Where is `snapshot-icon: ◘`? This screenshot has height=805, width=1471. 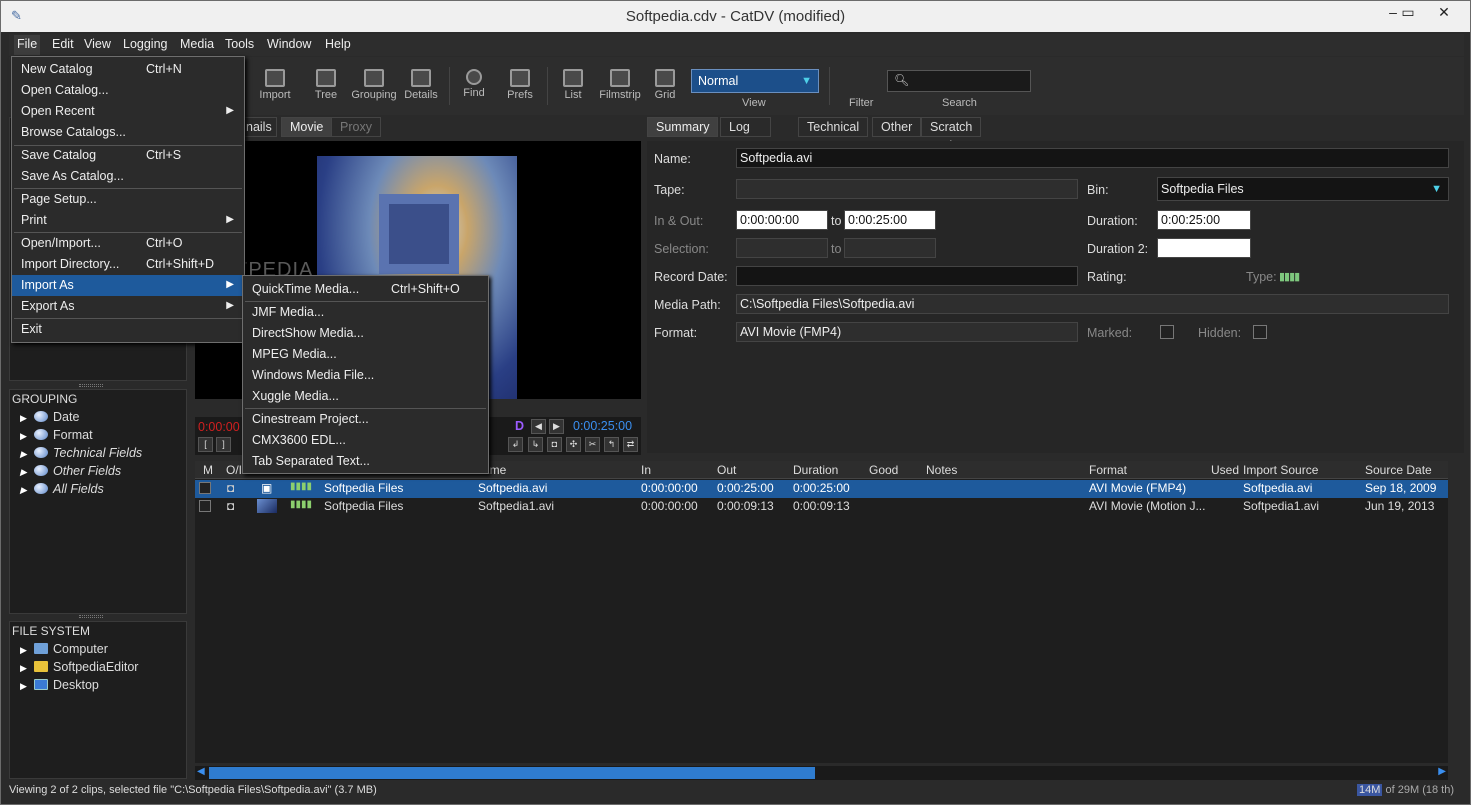
snapshot-icon: ◘ is located at coordinates (554, 444).